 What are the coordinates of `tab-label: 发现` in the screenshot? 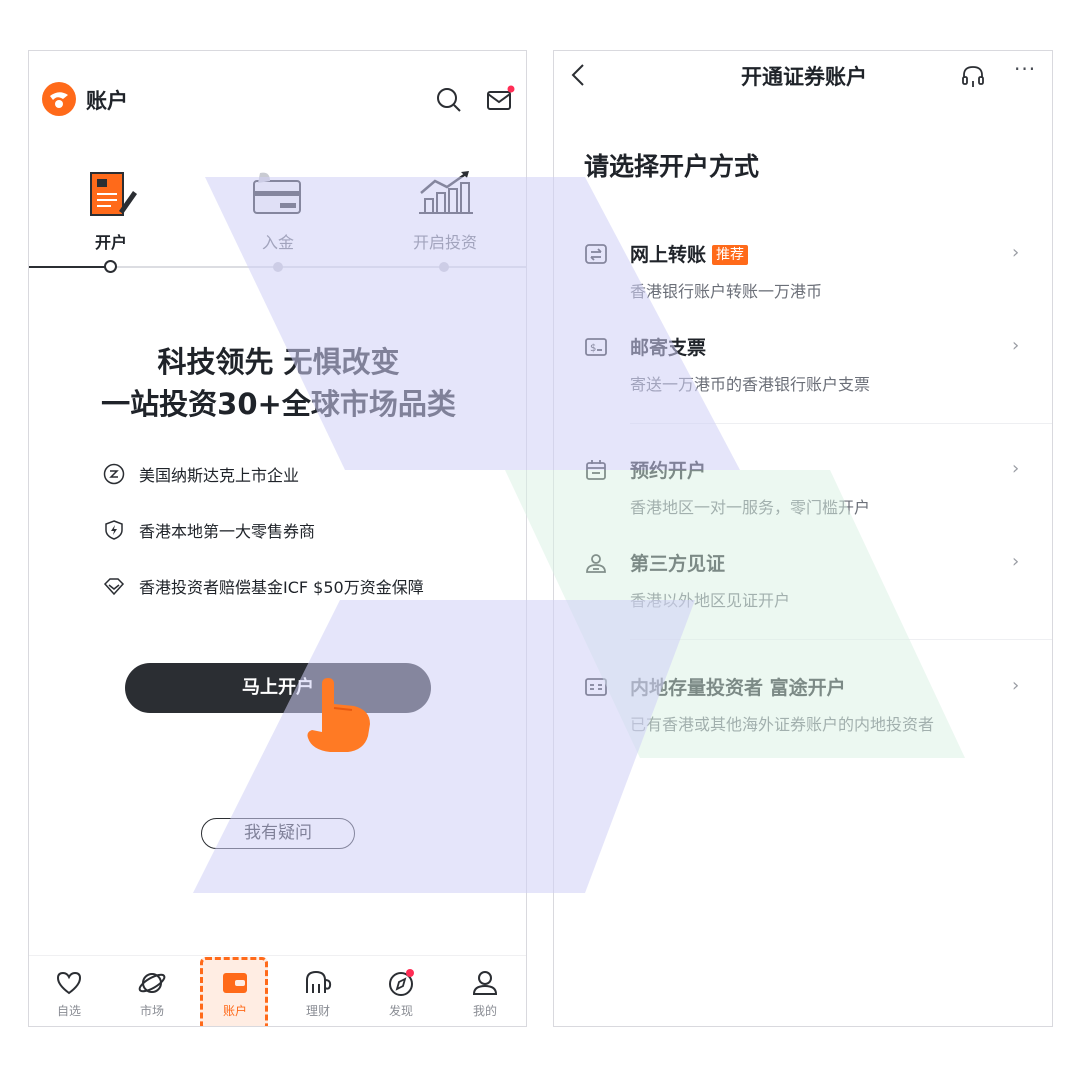 It's located at (400, 1011).